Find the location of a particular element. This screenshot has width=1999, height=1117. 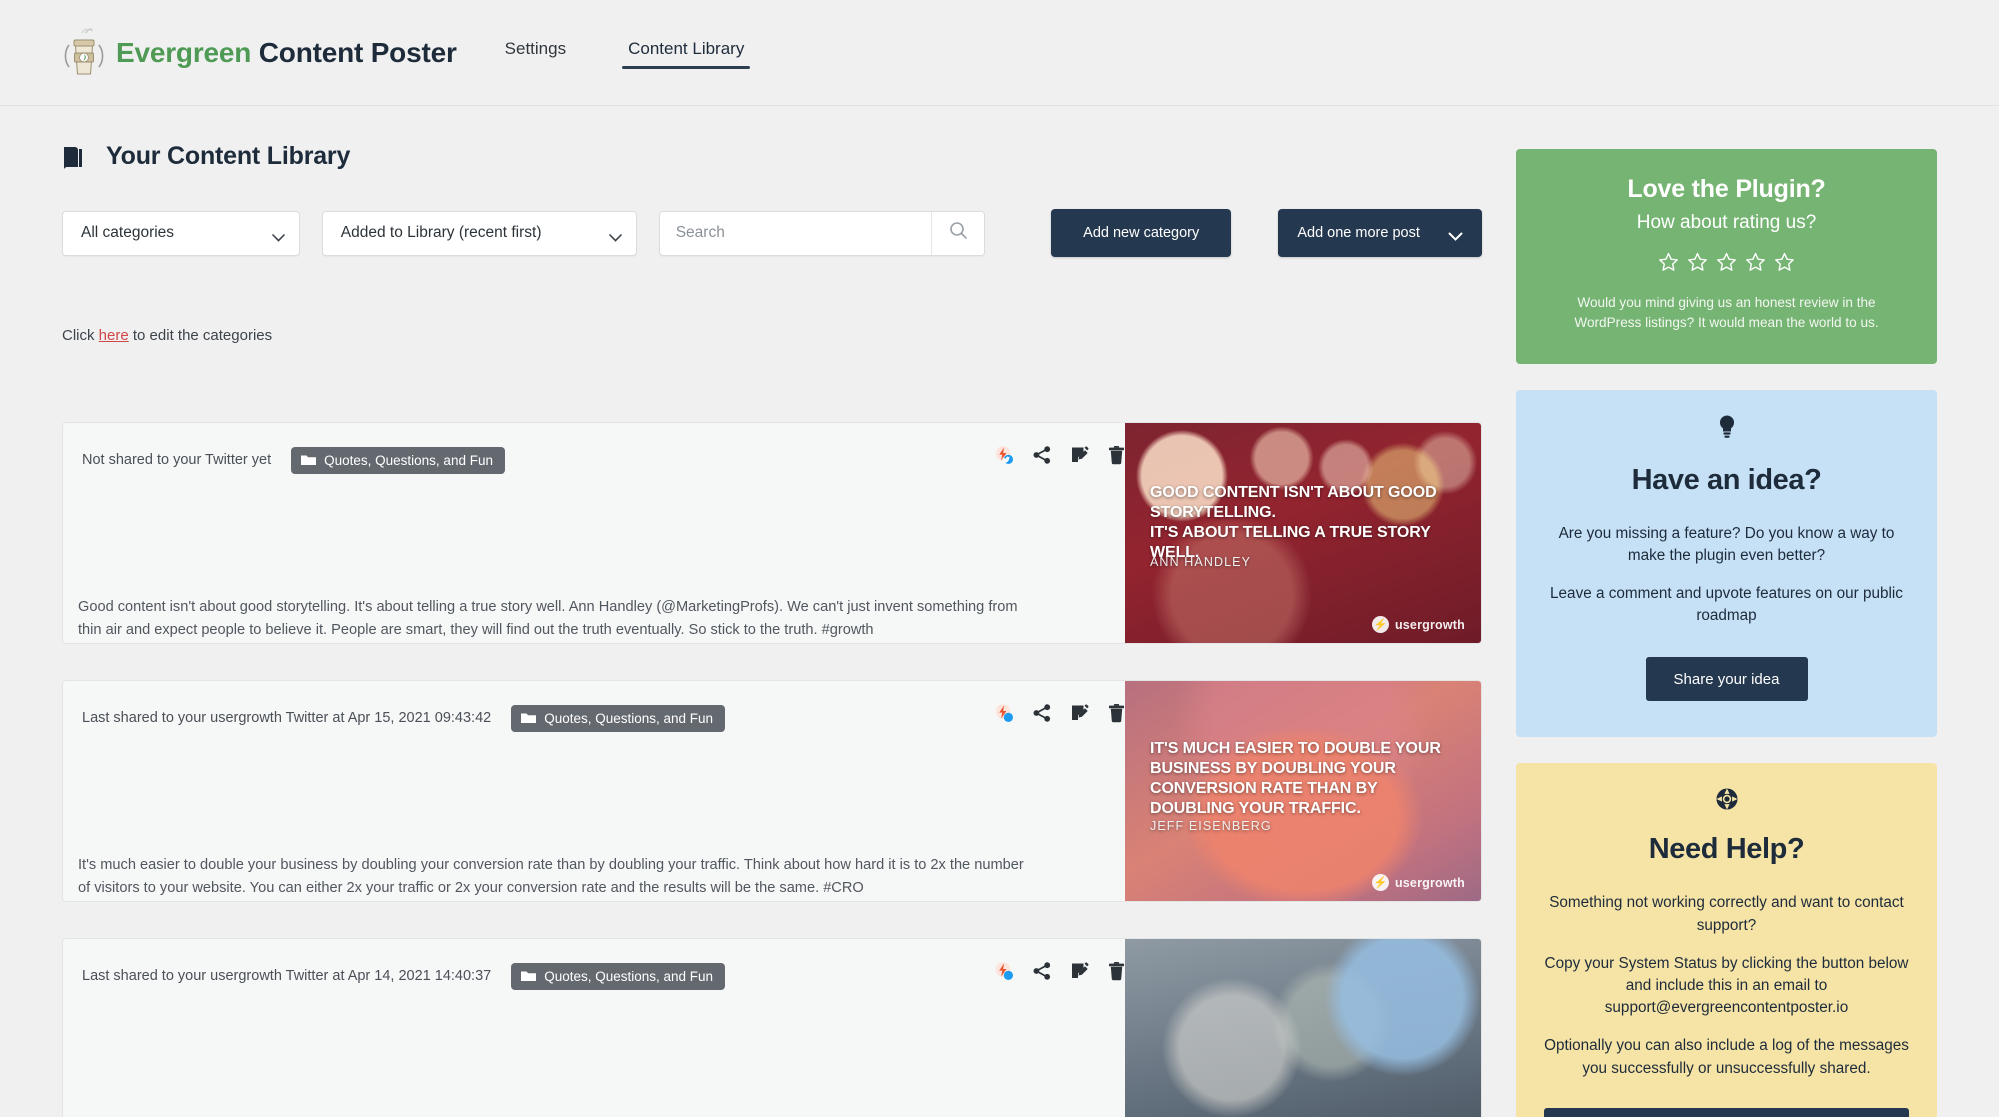

card-text-wrap is located at coordinates (594, 1054).